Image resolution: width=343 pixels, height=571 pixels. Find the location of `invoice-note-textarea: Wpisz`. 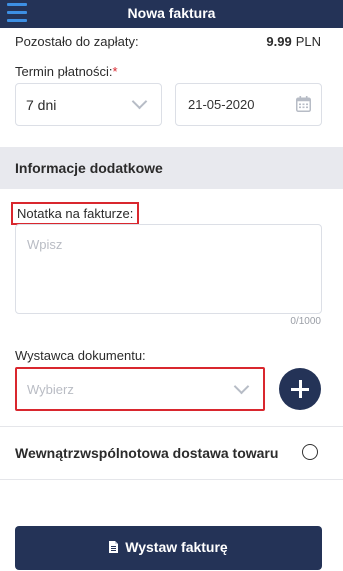

invoice-note-textarea: Wpisz is located at coordinates (168, 269).